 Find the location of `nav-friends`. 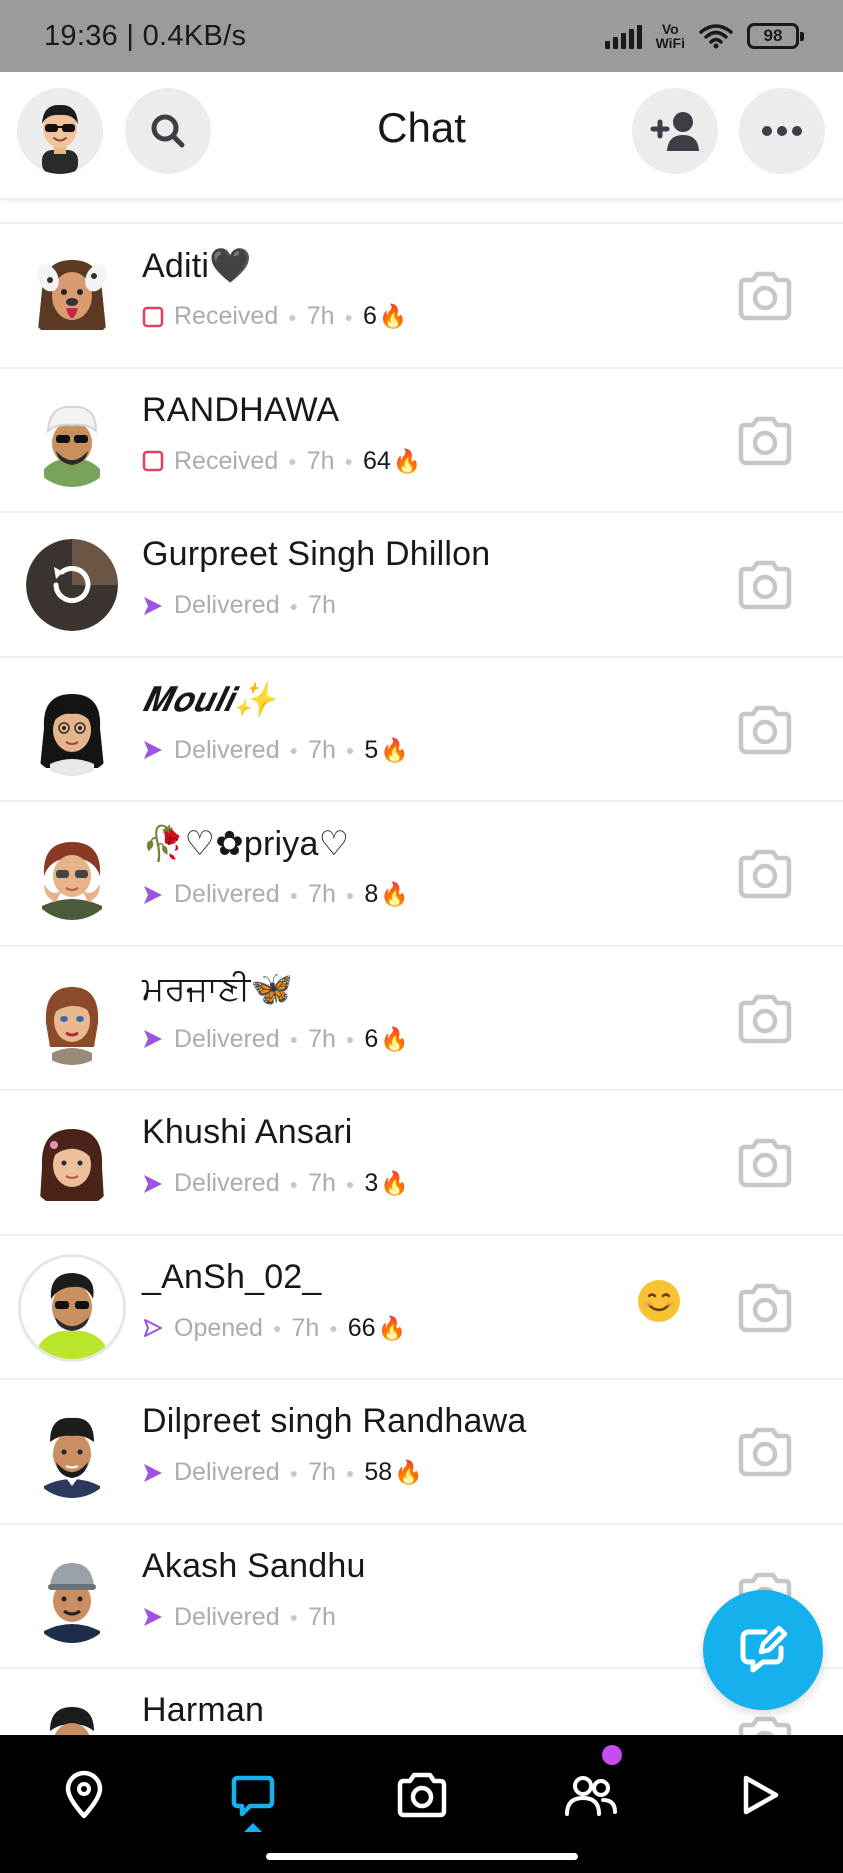

nav-friends is located at coordinates (591, 1795).